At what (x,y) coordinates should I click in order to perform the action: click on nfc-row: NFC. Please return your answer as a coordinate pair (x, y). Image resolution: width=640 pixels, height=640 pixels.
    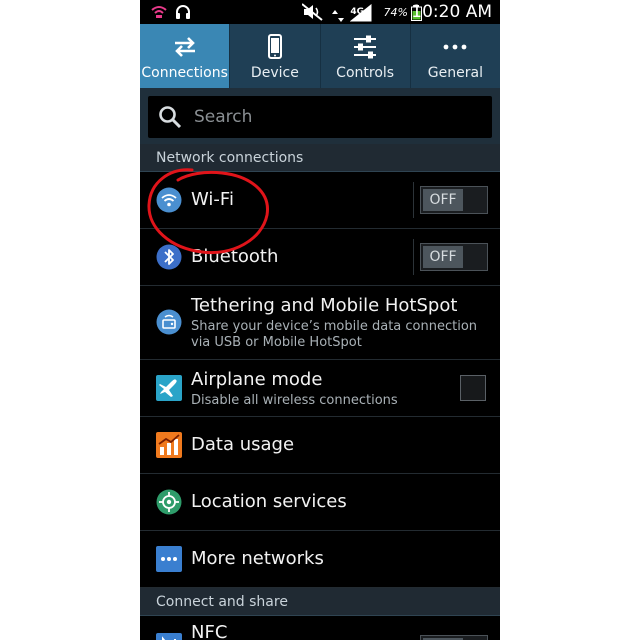
    Looking at the image, I should click on (320, 628).